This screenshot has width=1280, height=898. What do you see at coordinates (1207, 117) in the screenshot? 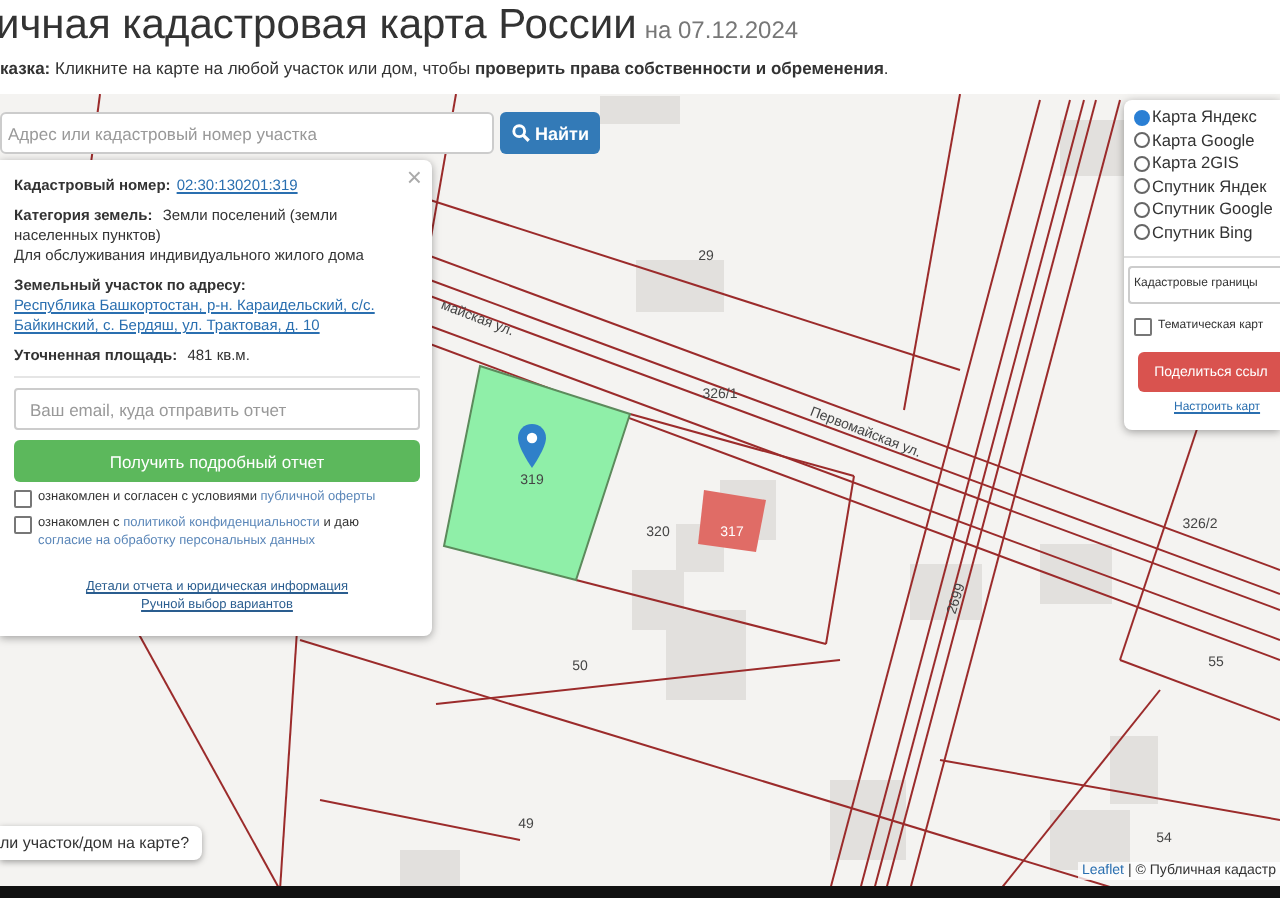
I see `map-layer-option: Карта Яндекс` at bounding box center [1207, 117].